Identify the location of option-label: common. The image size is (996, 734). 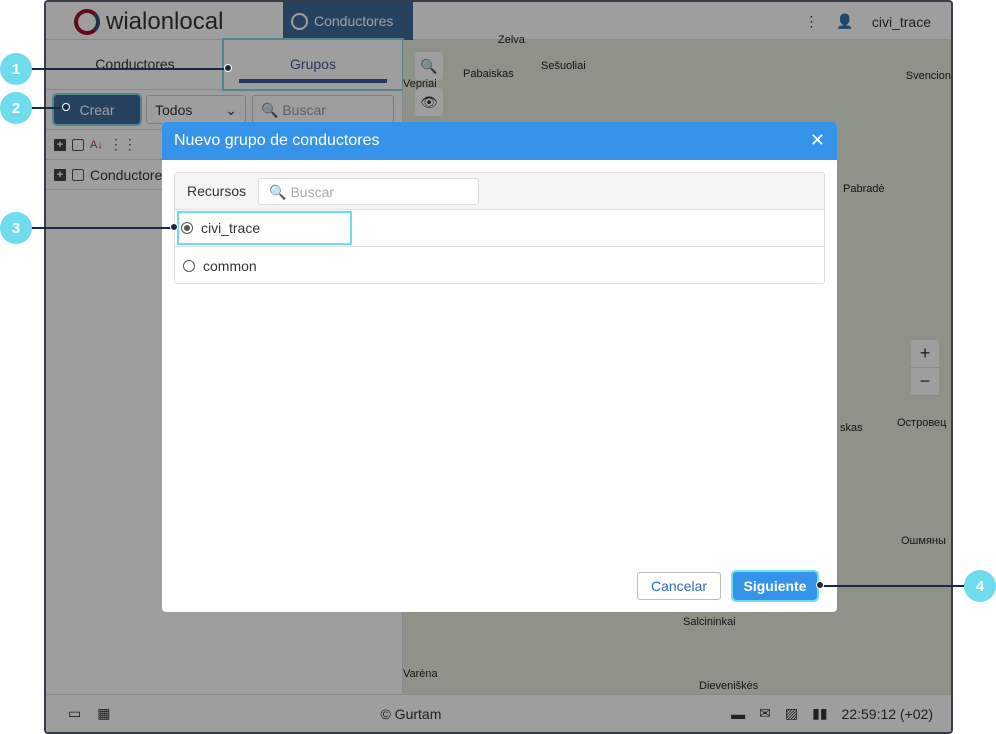
(230, 265).